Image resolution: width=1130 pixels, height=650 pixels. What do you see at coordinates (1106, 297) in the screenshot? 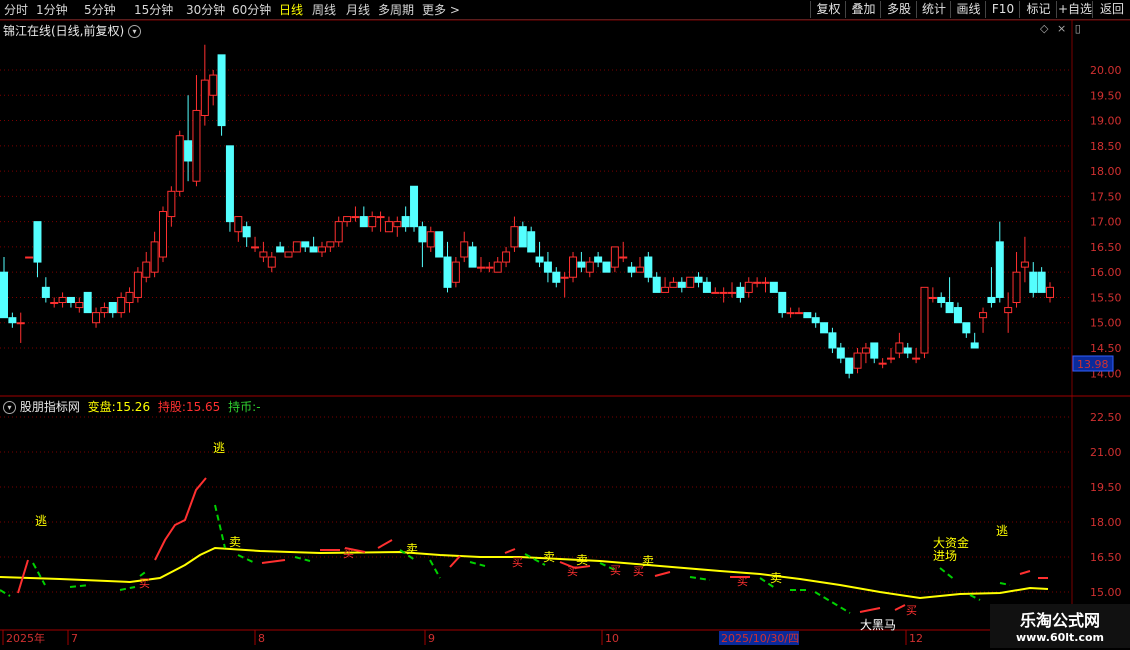
I see `price-tick-label: 15.50` at bounding box center [1106, 297].